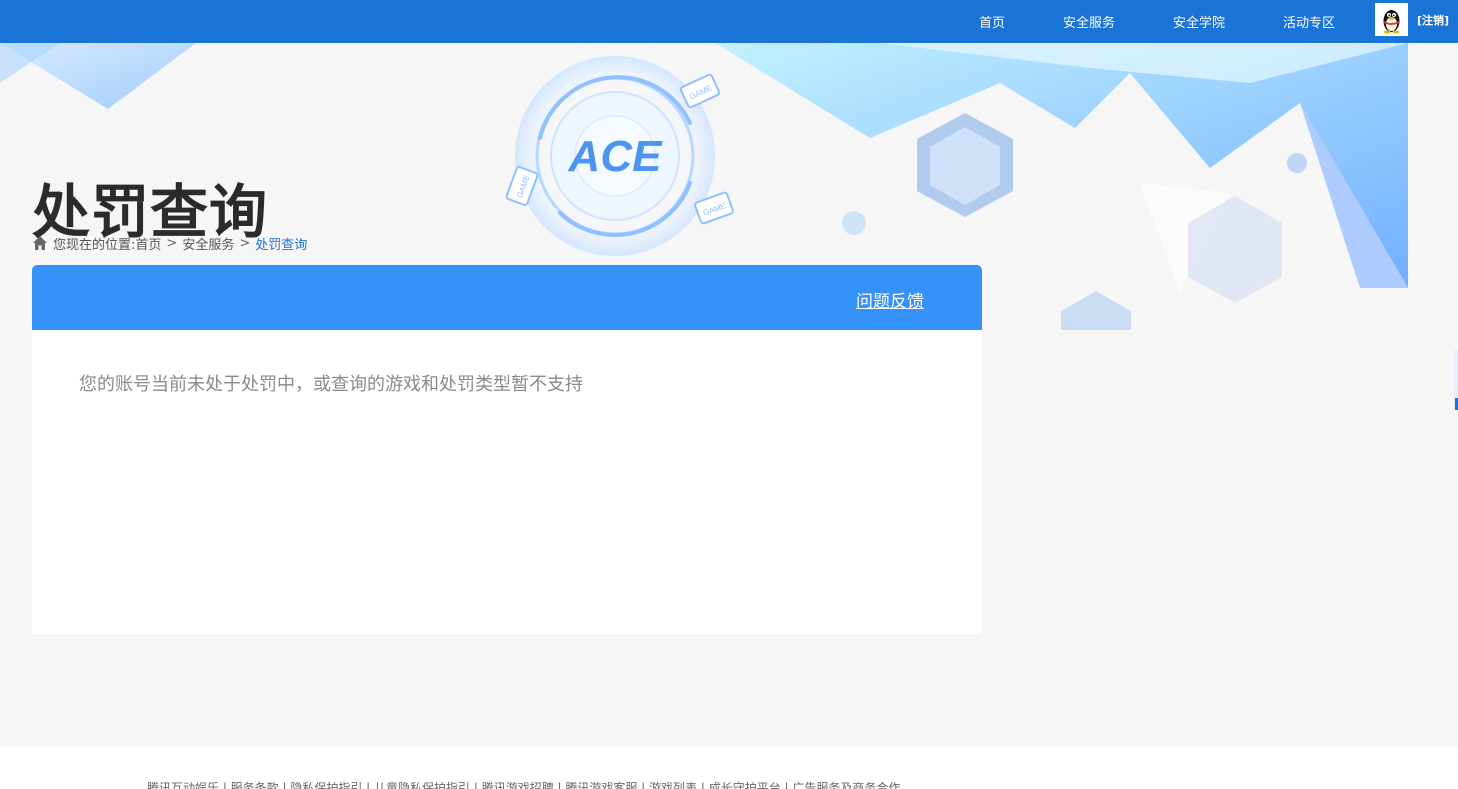 The image size is (1458, 789). I want to click on breadcrumb-current: 处罚查询, so click(281, 243).